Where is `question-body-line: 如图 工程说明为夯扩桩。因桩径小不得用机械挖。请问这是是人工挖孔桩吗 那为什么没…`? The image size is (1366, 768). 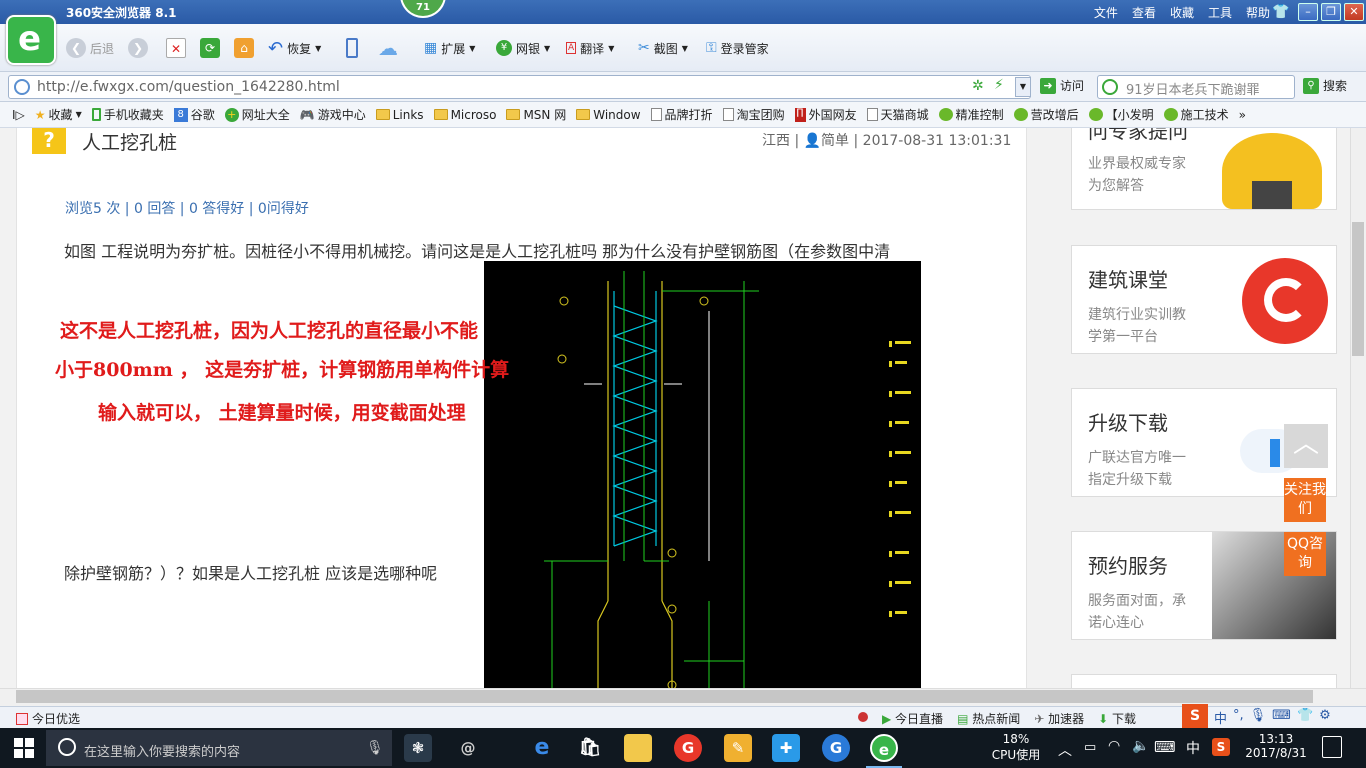 question-body-line: 如图 工程说明为夯扩桩。因桩径小不得用机械挖。请问这是是人工挖孔桩吗 那为什么没… is located at coordinates (477, 251).